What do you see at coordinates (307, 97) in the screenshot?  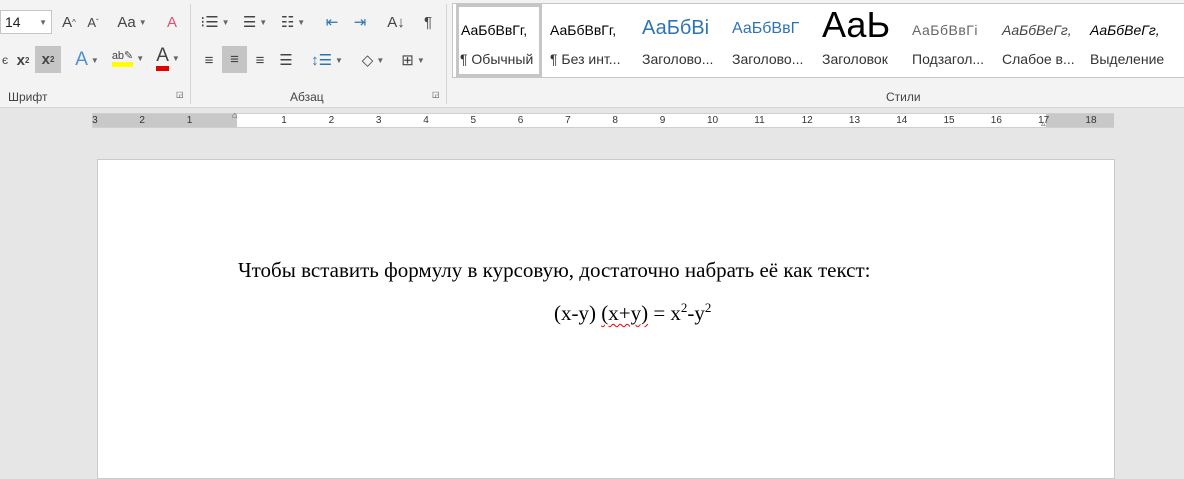 I see `group-label-paragraph: Абзац` at bounding box center [307, 97].